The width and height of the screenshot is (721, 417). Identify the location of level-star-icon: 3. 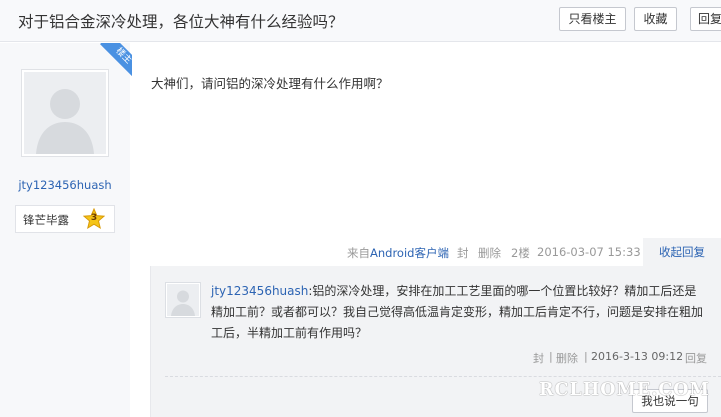
(94, 218).